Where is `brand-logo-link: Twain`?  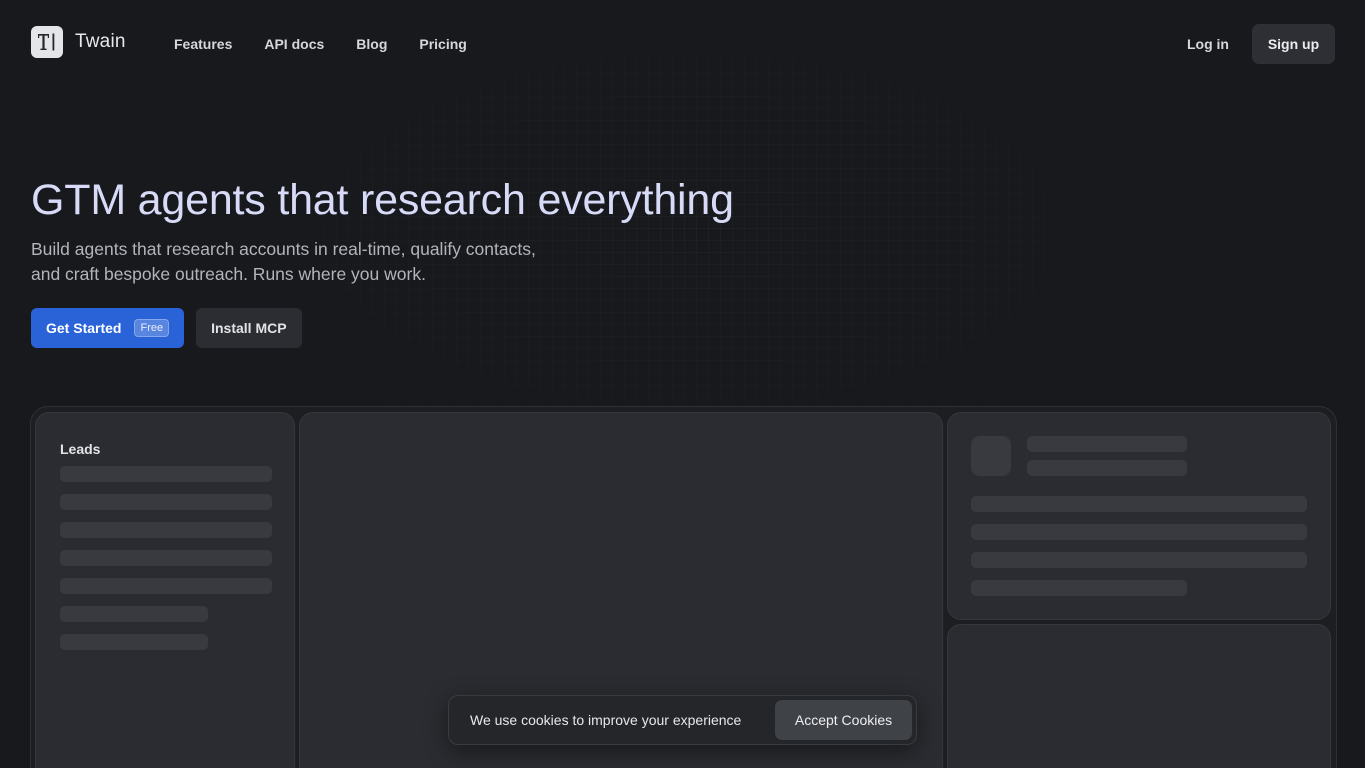 brand-logo-link: Twain is located at coordinates (78, 42).